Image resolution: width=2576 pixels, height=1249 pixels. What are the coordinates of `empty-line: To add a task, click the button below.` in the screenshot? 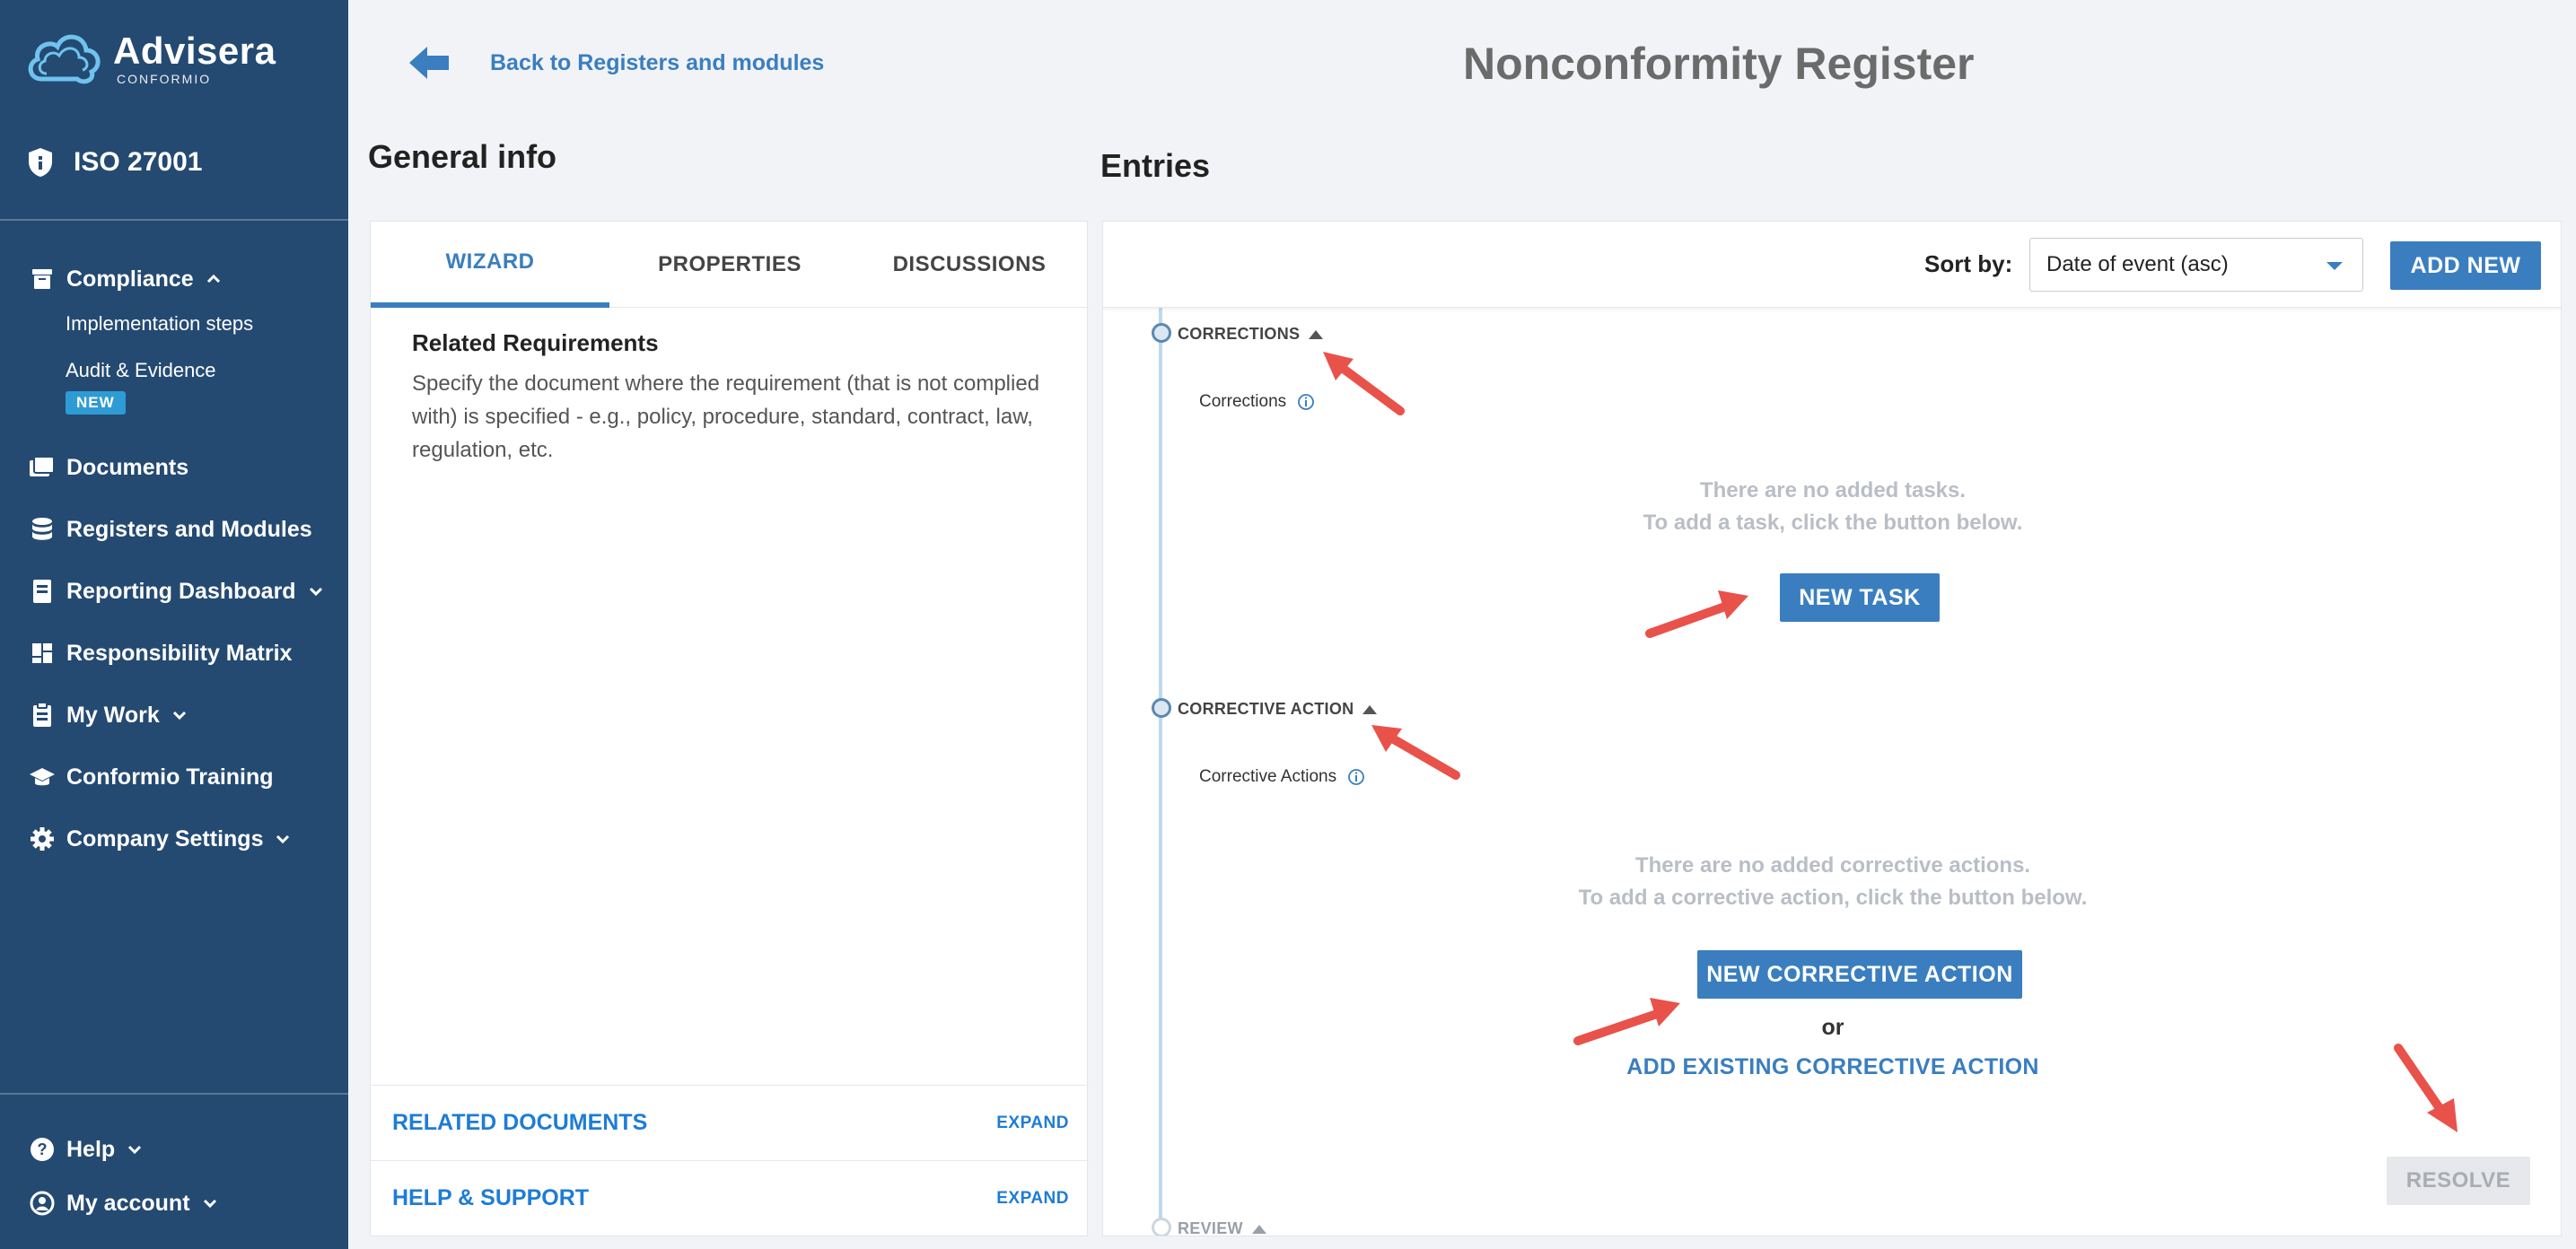 It's located at (1833, 523).